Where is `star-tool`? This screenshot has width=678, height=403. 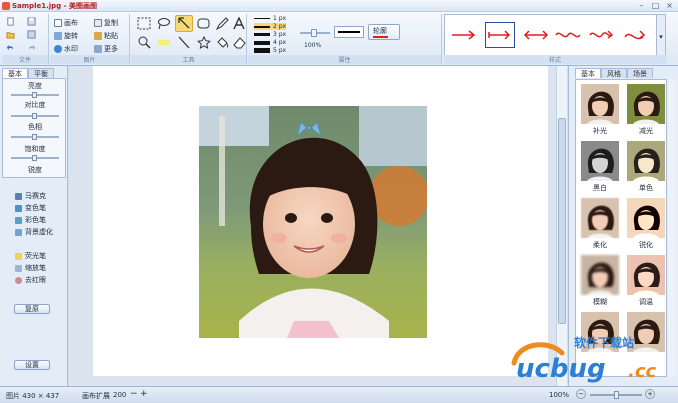
star-tool is located at coordinates (204, 42).